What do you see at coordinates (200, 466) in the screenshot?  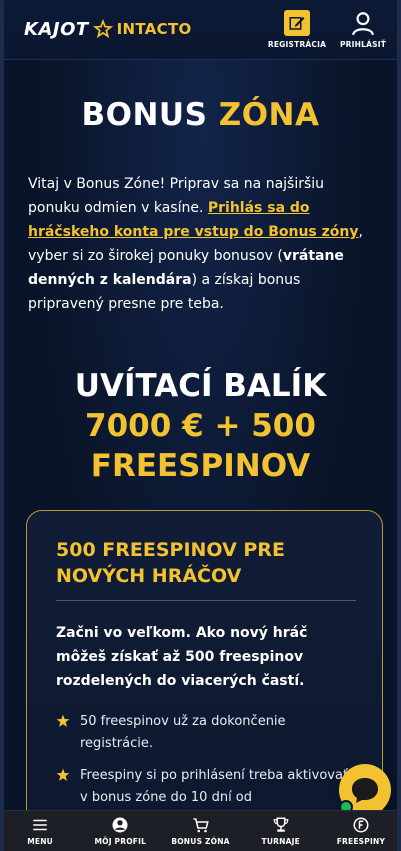 I see `welcome-line-3: FREESPINOV` at bounding box center [200, 466].